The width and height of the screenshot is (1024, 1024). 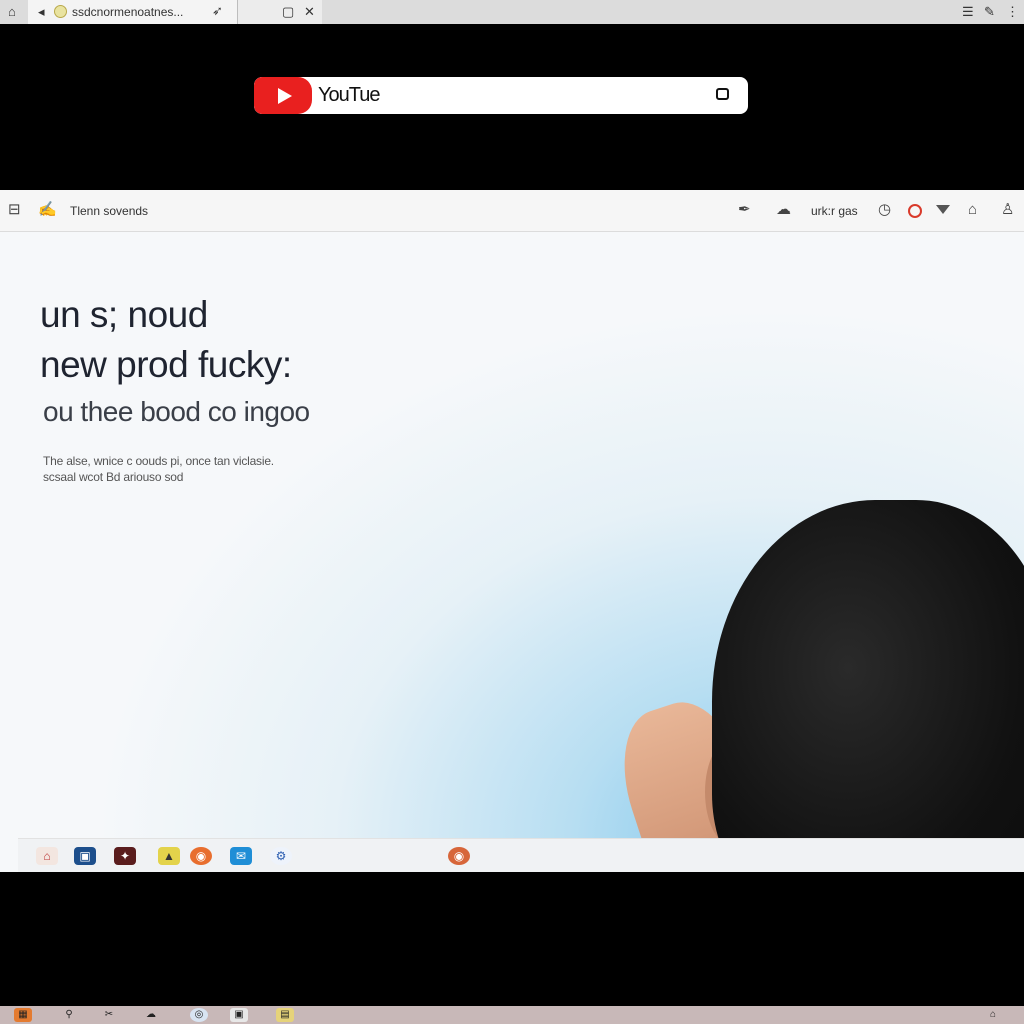 What do you see at coordinates (14, 210) in the screenshot?
I see `window-icon: ⊟` at bounding box center [14, 210].